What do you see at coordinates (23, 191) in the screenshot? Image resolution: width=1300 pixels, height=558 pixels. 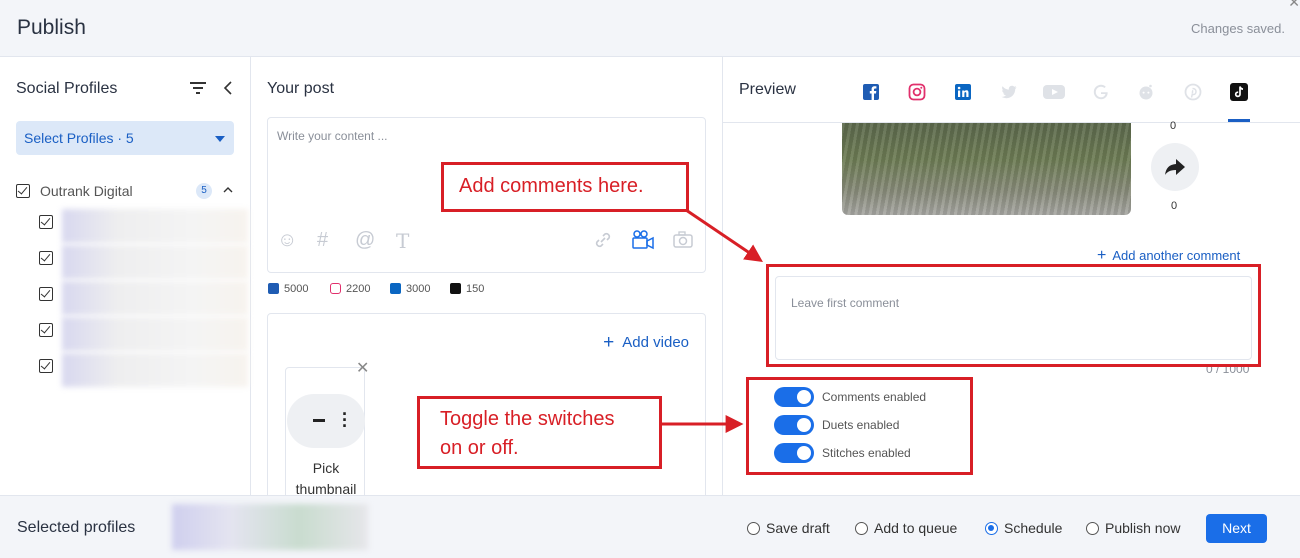 I see `group-checkbox` at bounding box center [23, 191].